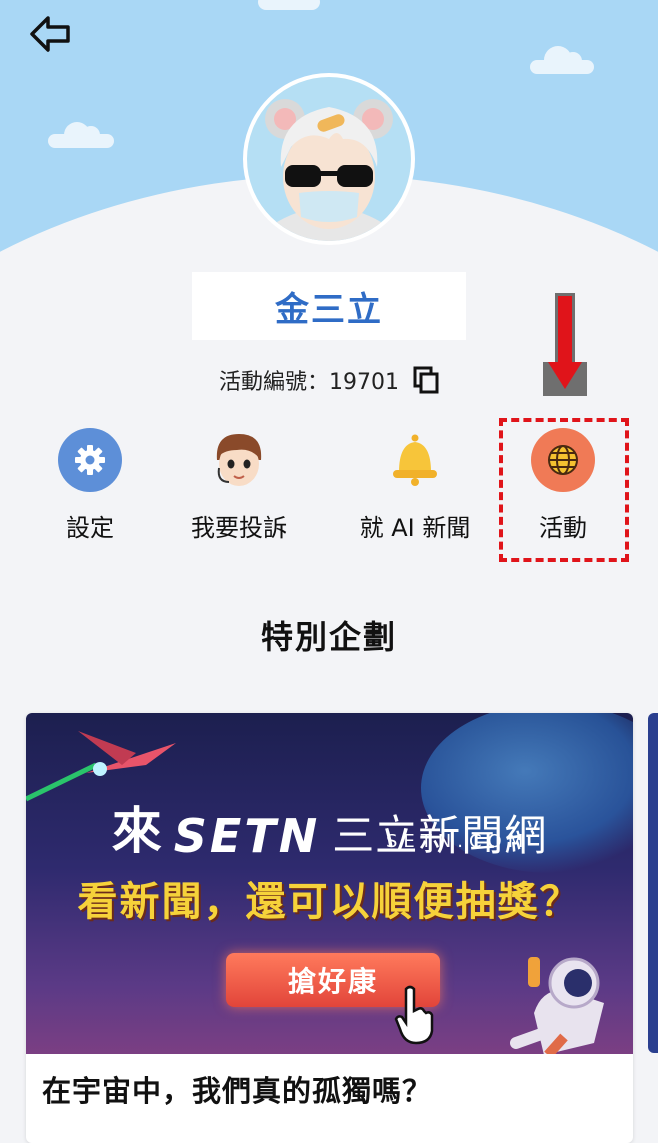 This screenshot has height=1143, width=658. Describe the element at coordinates (565, 375) in the screenshot. I see `annotation-arrow-head-fill` at that location.